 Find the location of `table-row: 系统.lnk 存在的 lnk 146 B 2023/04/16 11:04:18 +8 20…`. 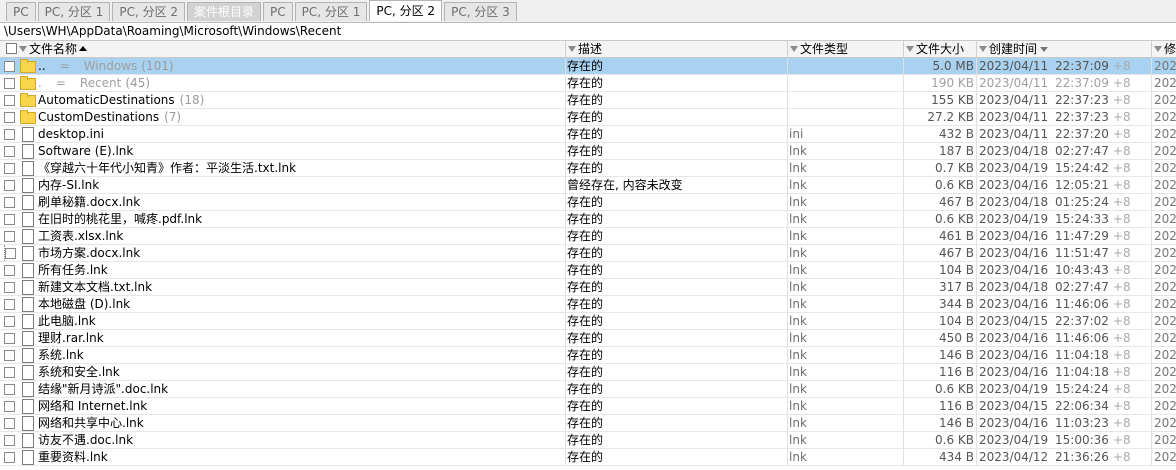

table-row: 系统.lnk 存在的 lnk 146 B 2023/04/16 11:04:18 +8 20… is located at coordinates (588, 355).